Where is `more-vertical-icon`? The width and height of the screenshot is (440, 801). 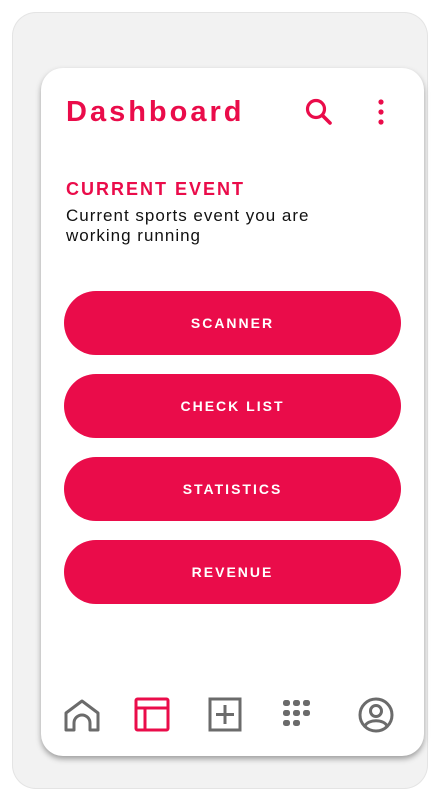
more-vertical-icon is located at coordinates (381, 112).